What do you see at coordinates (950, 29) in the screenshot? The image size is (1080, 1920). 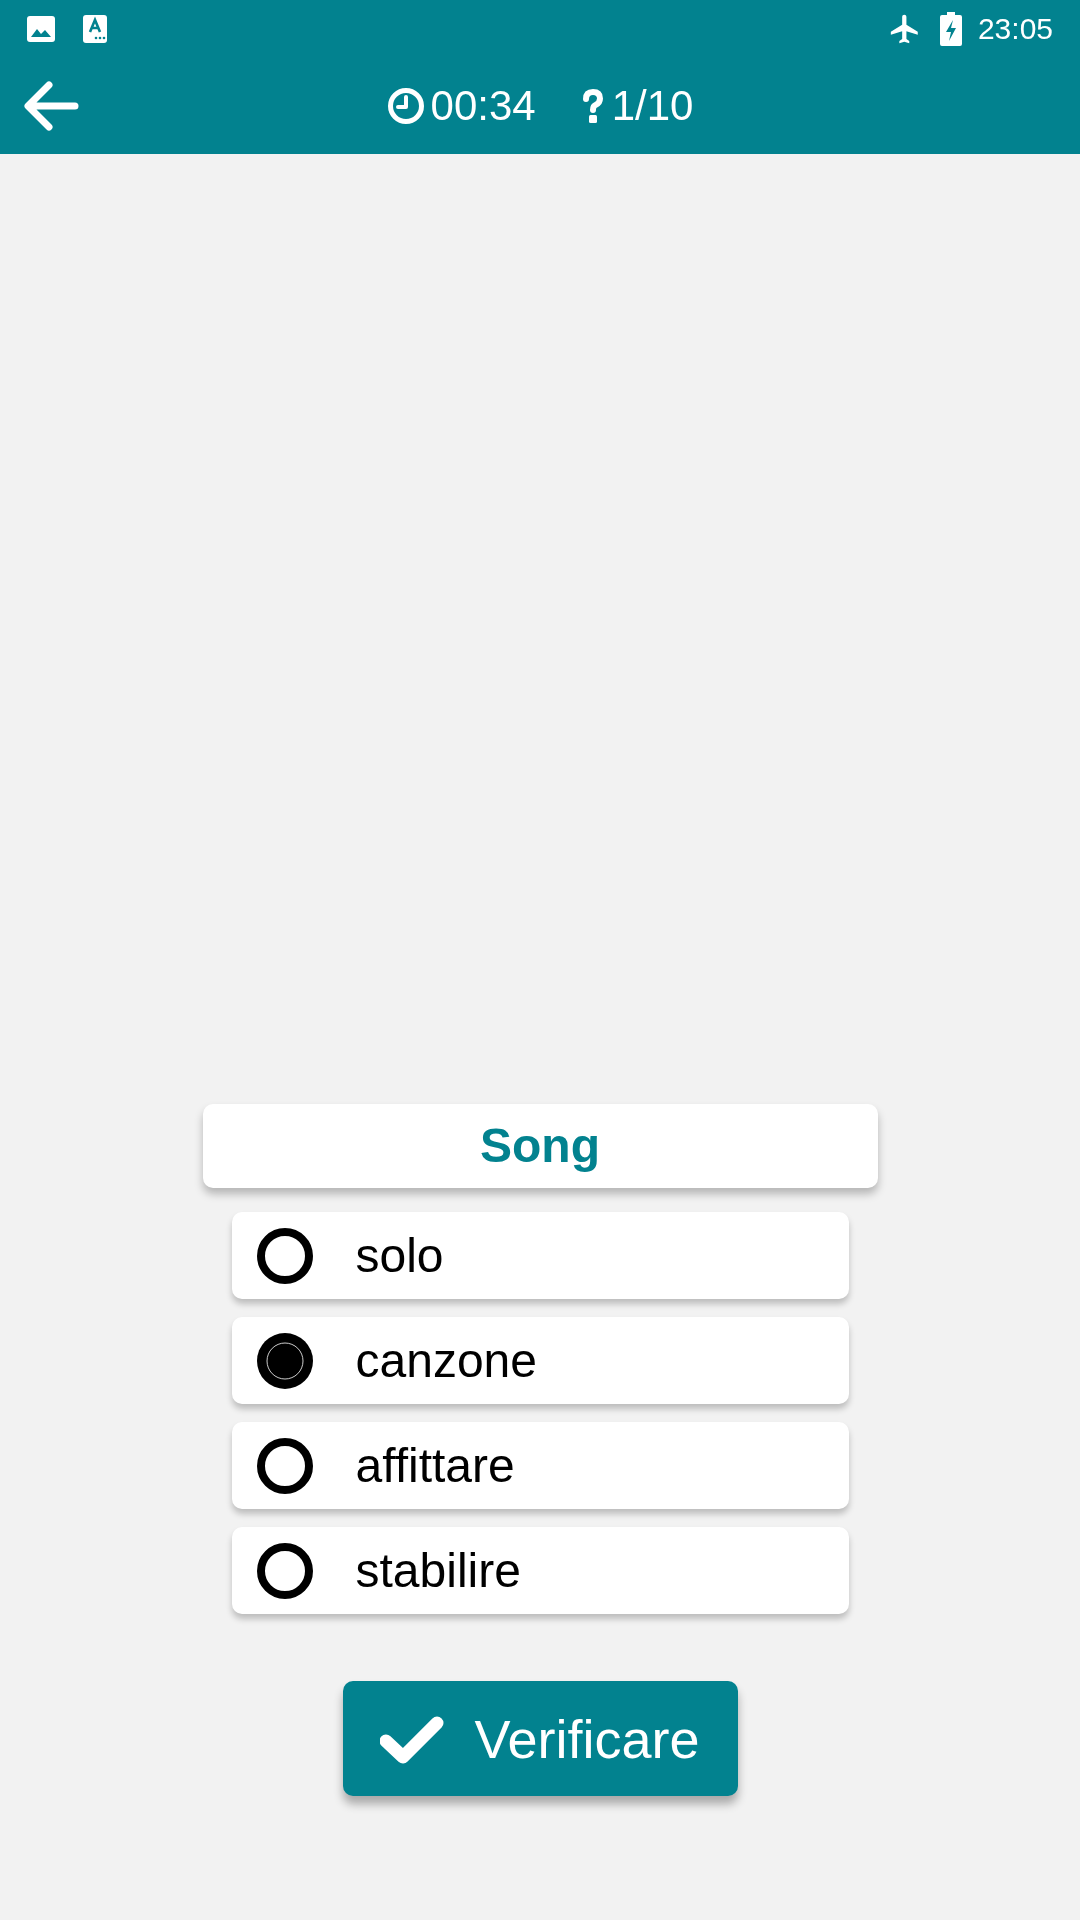 I see `battery-charging-icon` at bounding box center [950, 29].